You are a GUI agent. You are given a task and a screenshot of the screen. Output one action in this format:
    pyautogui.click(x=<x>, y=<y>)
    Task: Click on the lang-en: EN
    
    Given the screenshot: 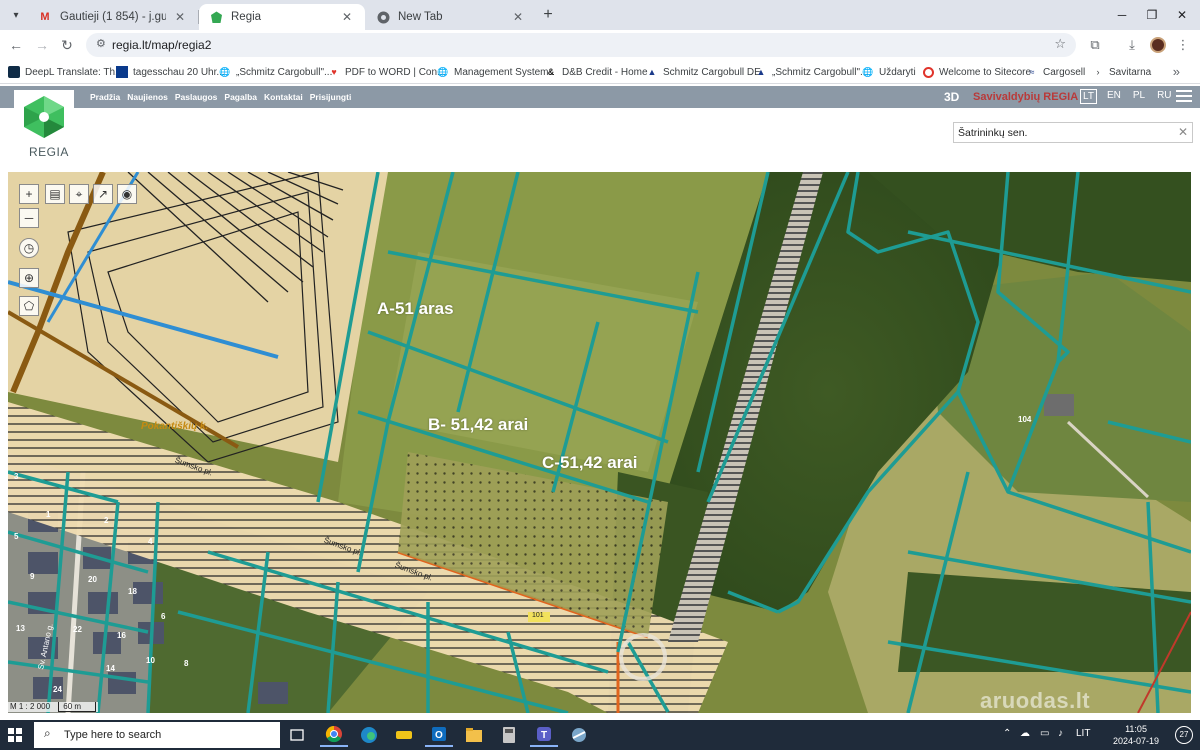 What is the action you would take?
    pyautogui.click(x=1114, y=96)
    